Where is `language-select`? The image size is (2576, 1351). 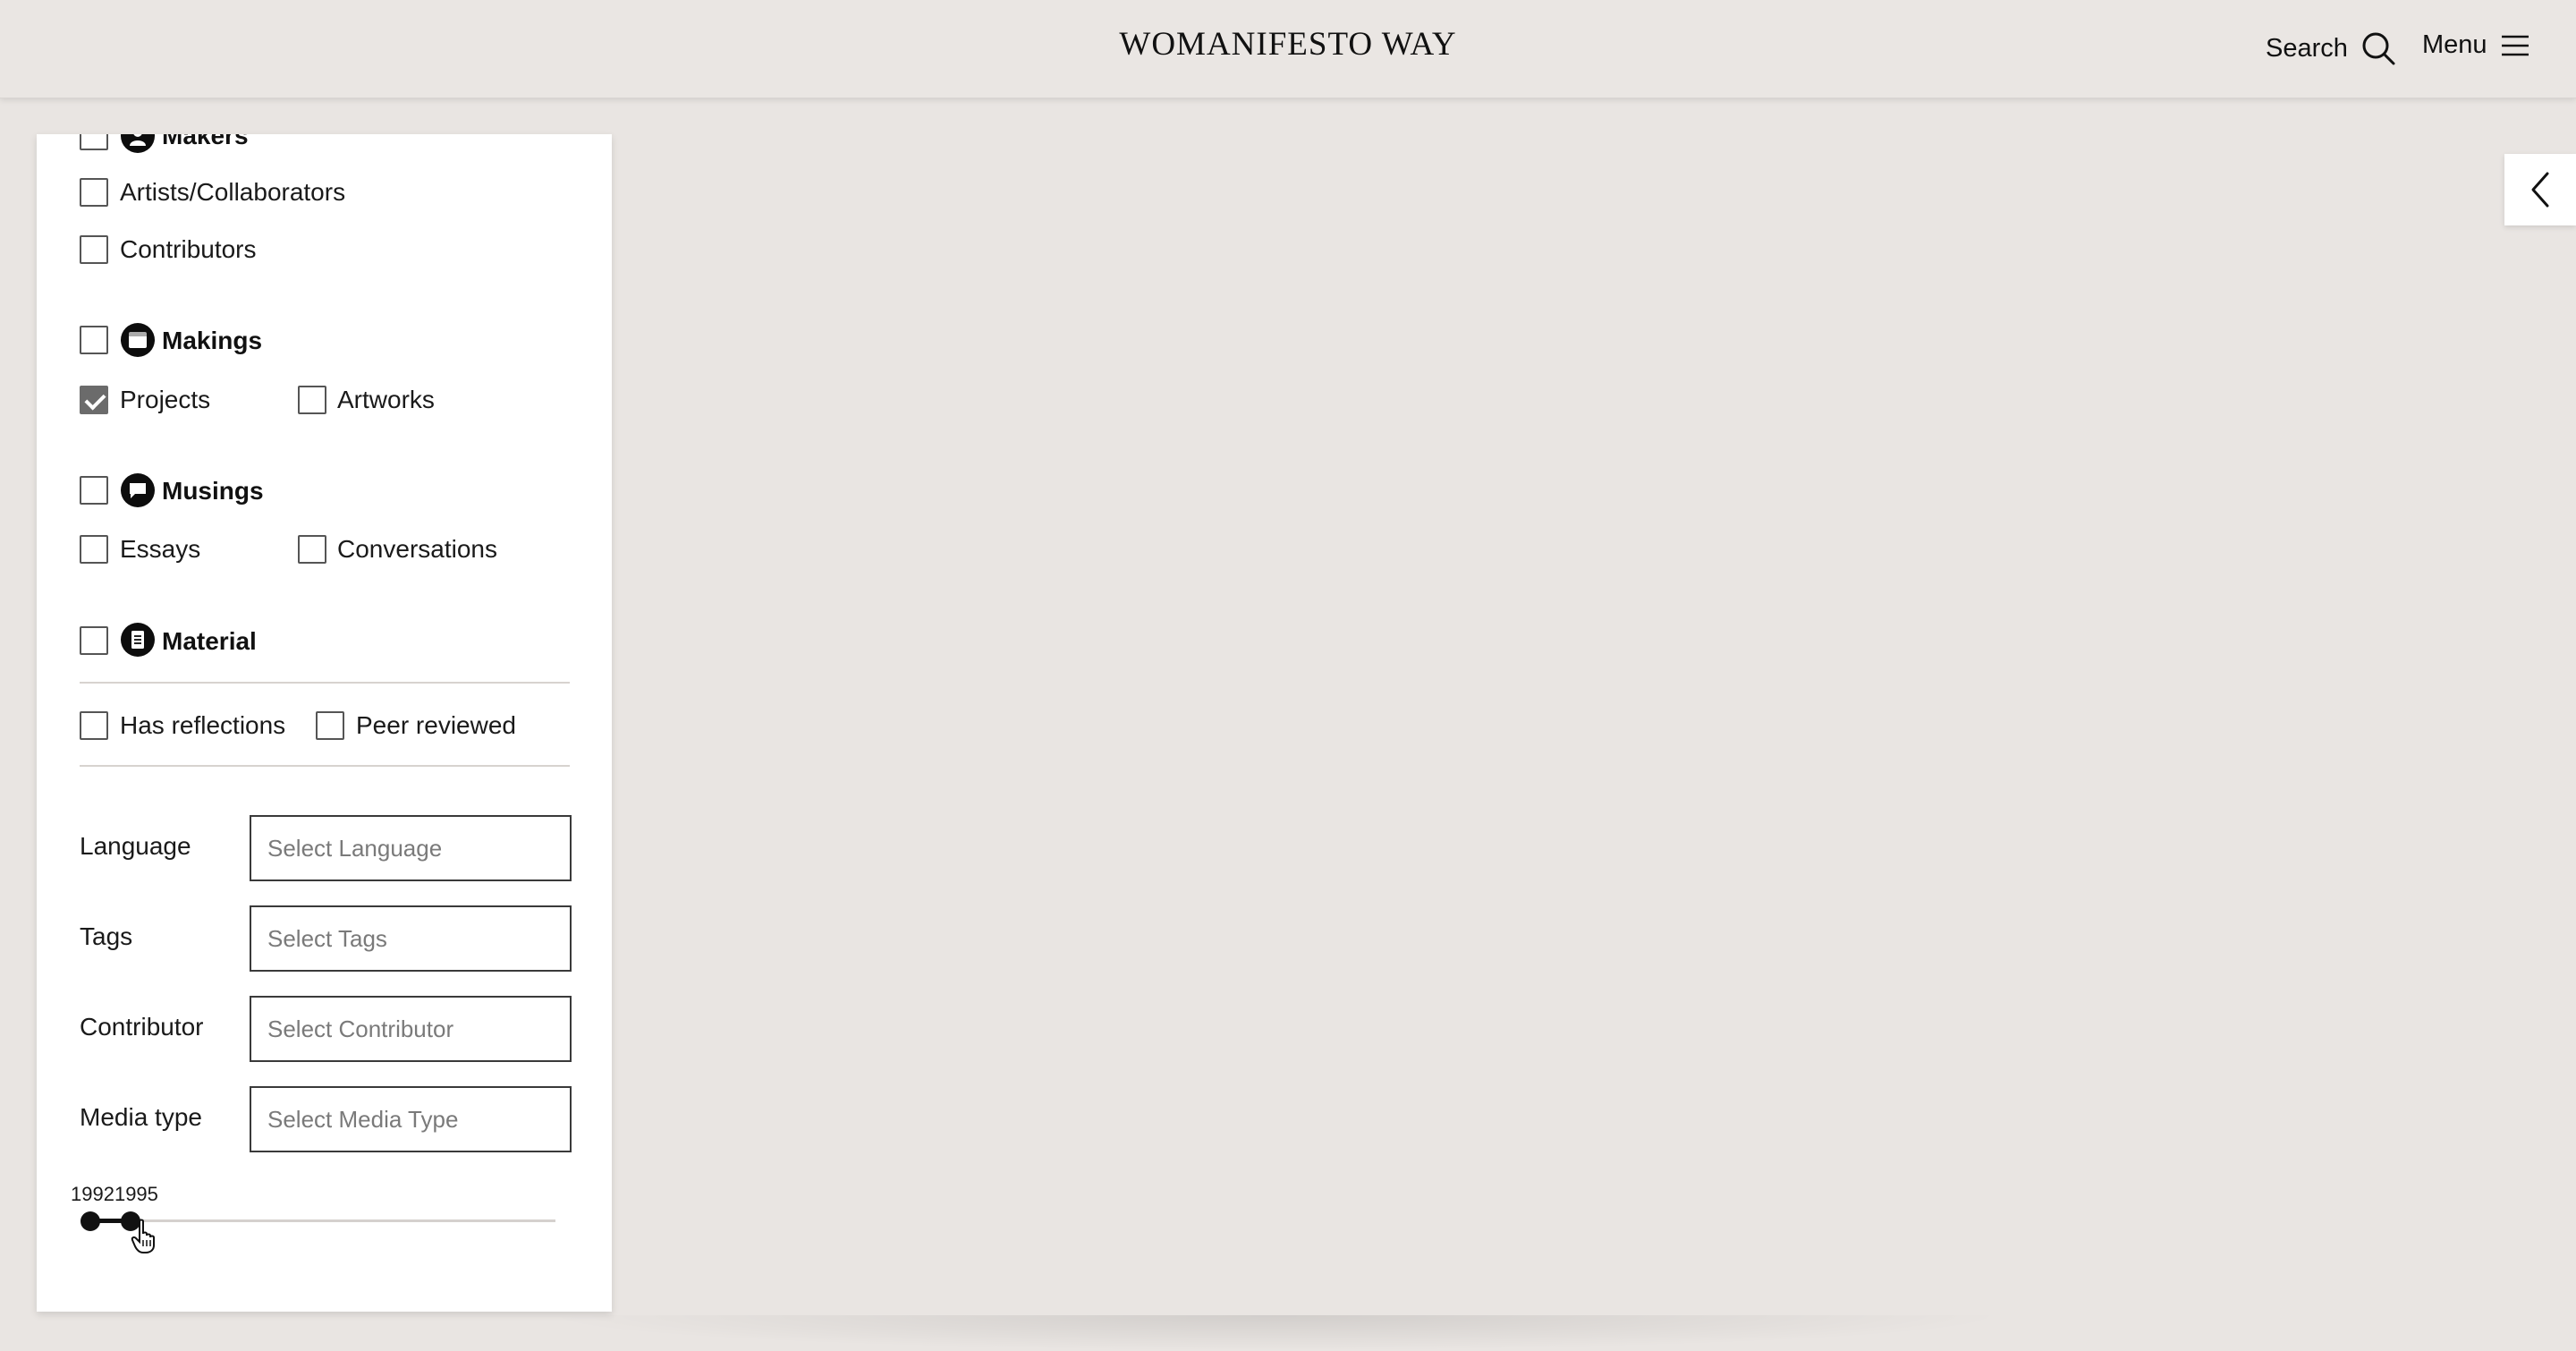 language-select is located at coordinates (411, 848).